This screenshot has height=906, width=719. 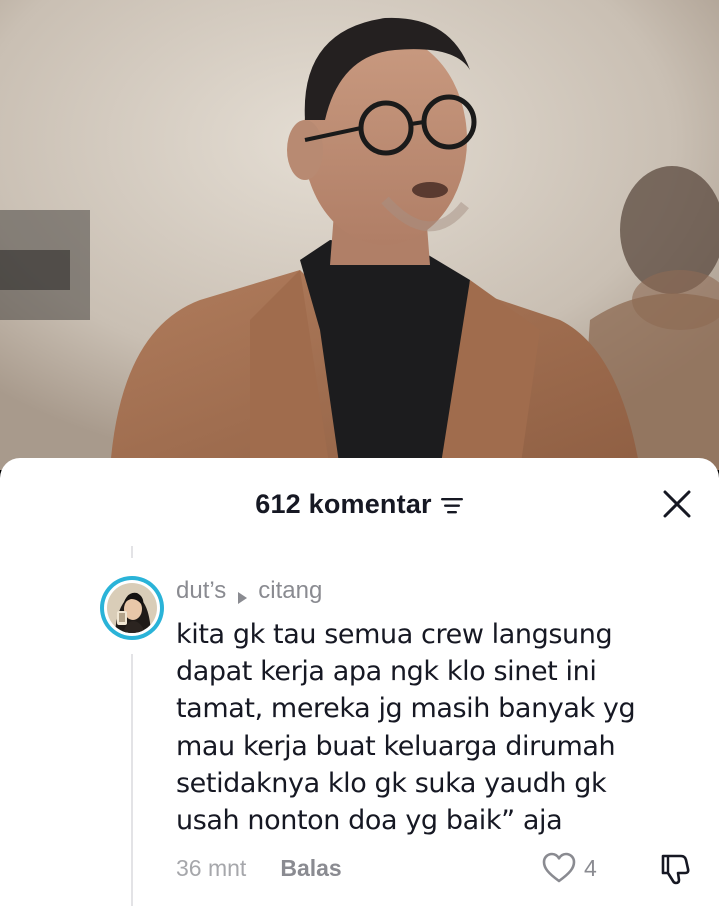 I want to click on avatar-image, so click(x=132, y=608).